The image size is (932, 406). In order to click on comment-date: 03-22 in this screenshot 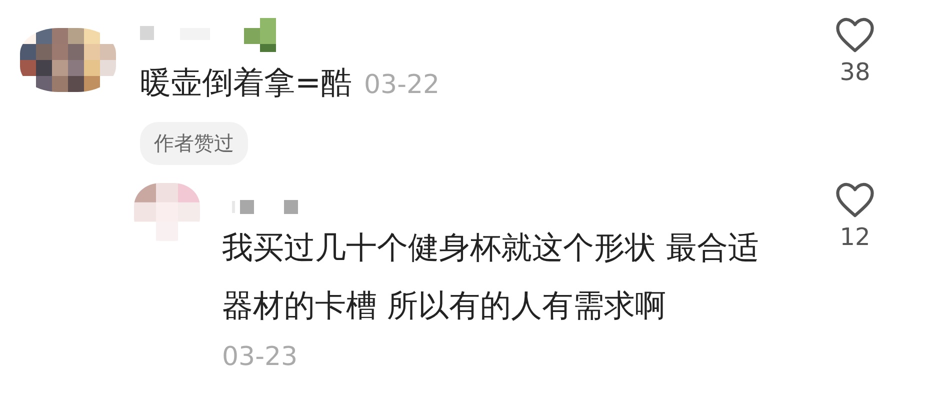, I will do `click(402, 85)`.